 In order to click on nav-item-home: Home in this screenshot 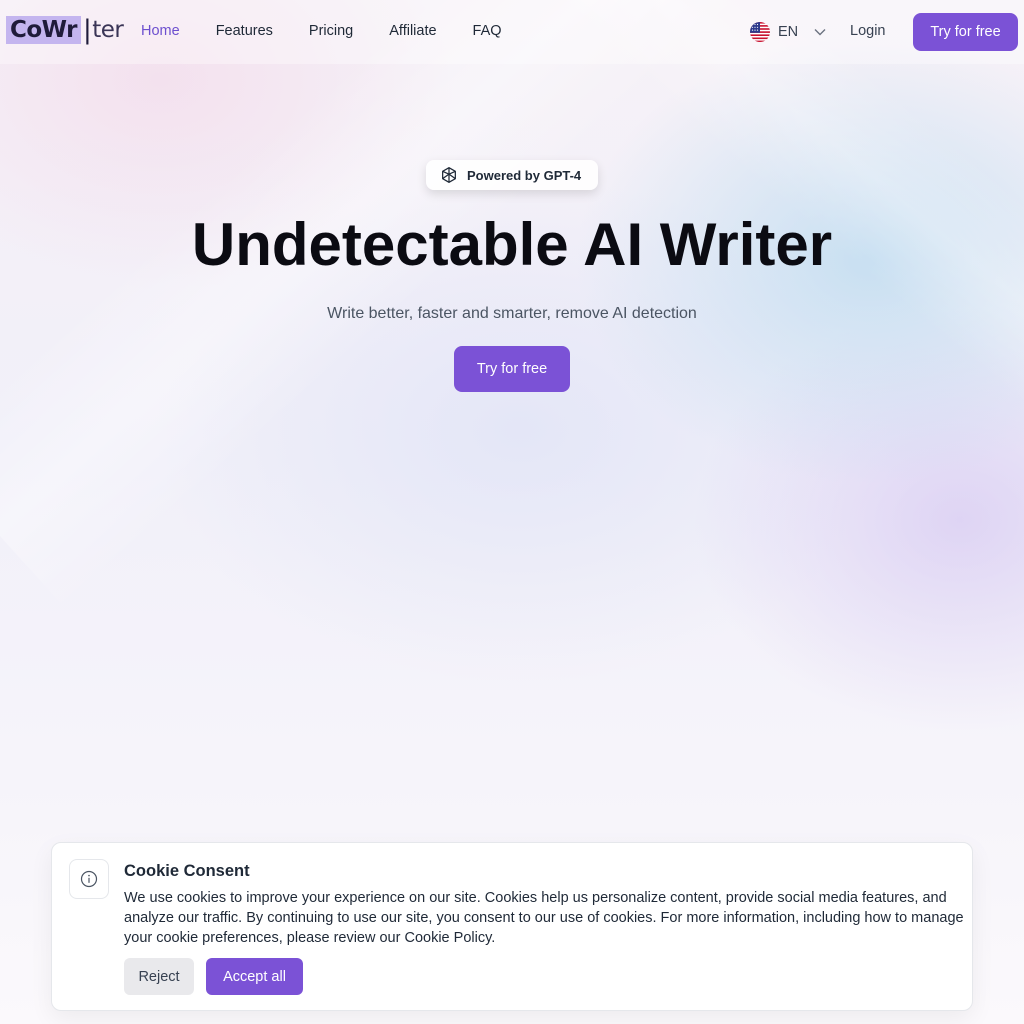, I will do `click(160, 31)`.